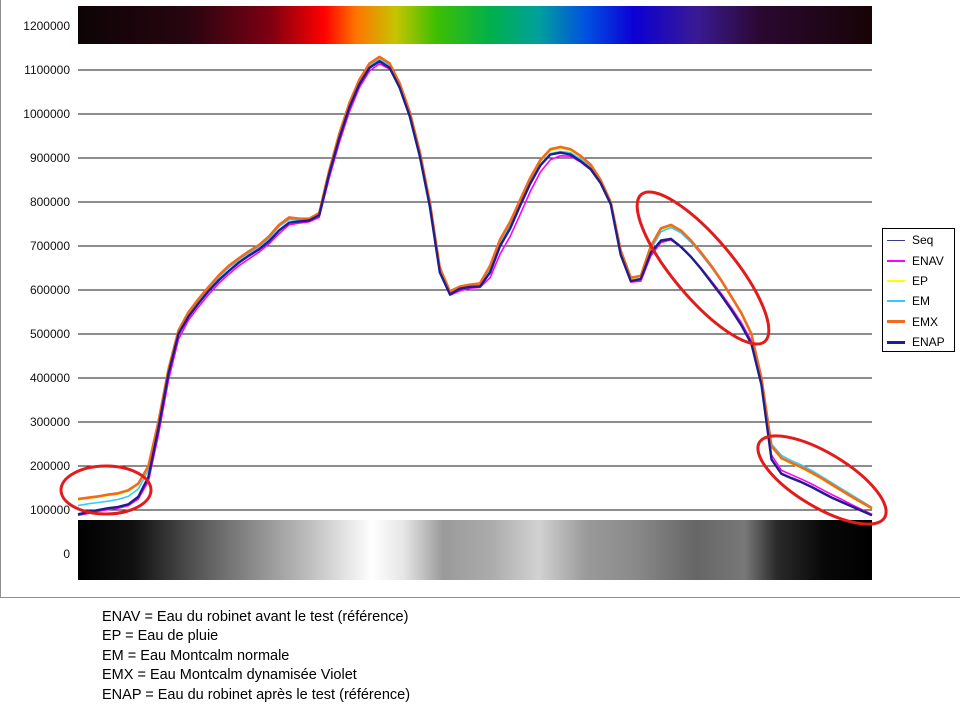 This screenshot has height=720, width=960. Describe the element at coordinates (896, 322) in the screenshot. I see `legend-swatch-emx` at that location.